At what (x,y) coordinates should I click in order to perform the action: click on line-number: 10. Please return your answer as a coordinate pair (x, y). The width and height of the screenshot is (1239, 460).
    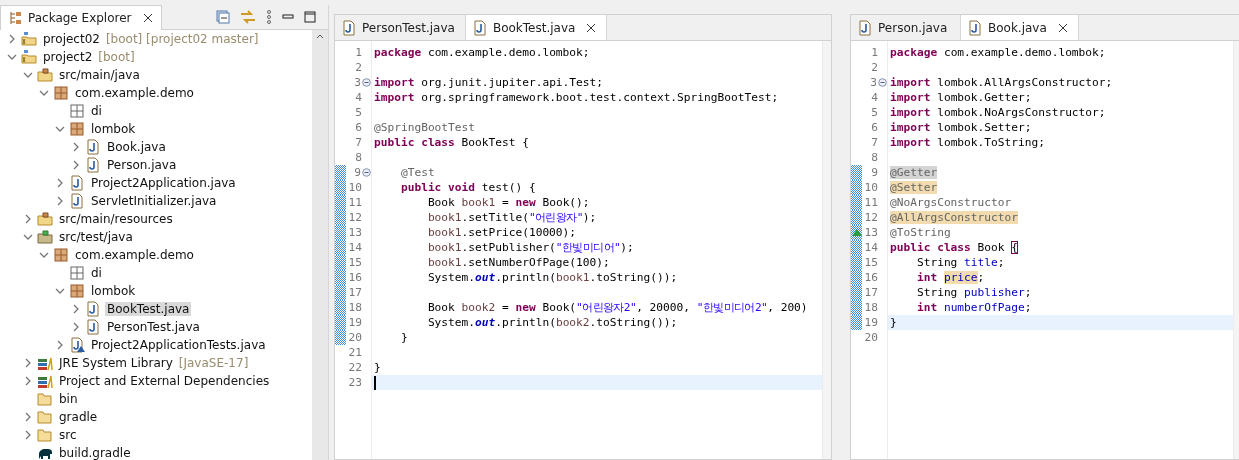
    Looking at the image, I should click on (870, 187).